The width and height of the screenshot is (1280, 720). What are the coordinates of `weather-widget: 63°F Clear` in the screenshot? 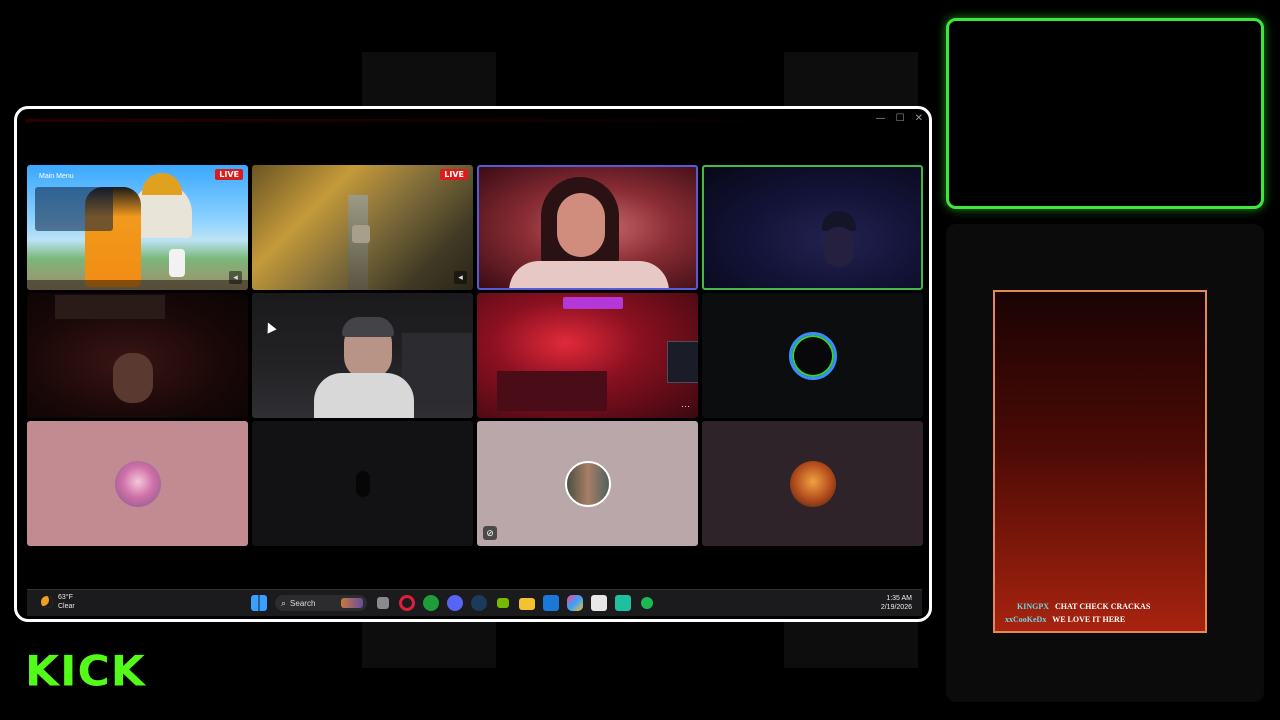 It's located at (58, 602).